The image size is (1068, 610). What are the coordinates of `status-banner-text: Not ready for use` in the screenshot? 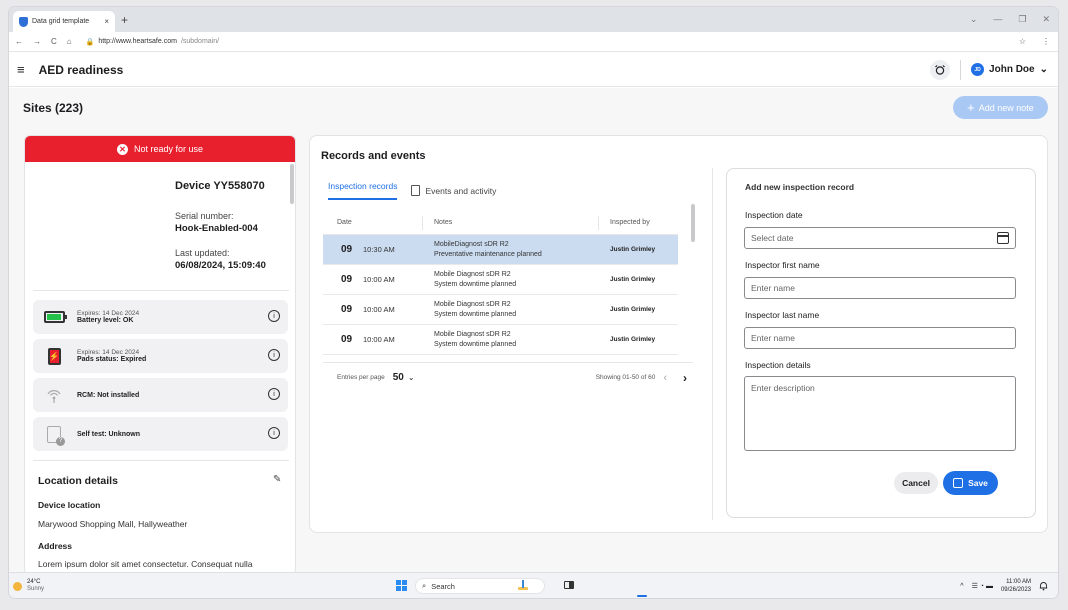 It's located at (168, 149).